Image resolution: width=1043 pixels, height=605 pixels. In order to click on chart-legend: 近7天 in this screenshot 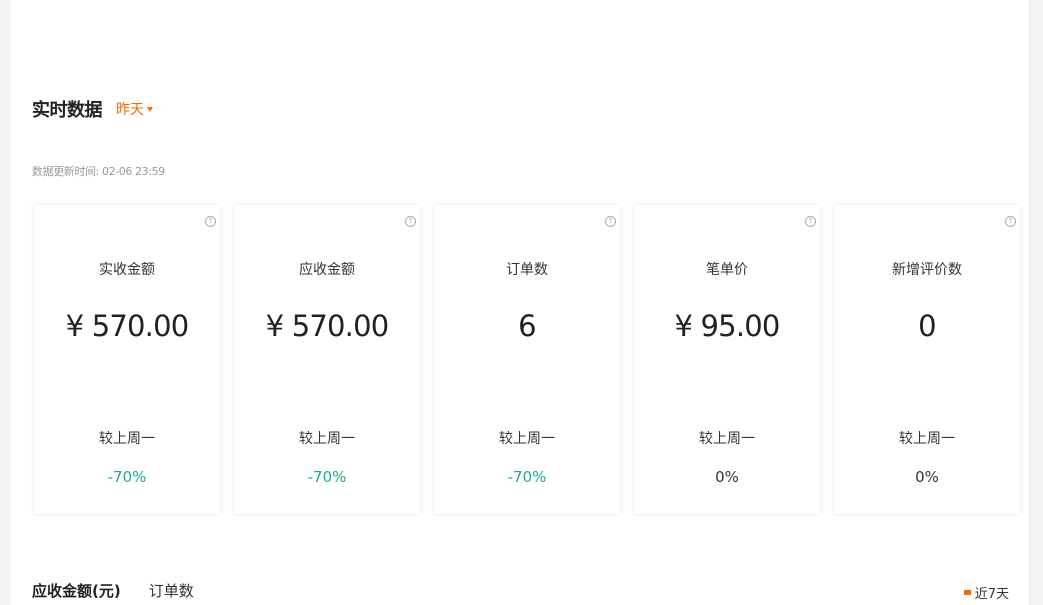, I will do `click(986, 592)`.